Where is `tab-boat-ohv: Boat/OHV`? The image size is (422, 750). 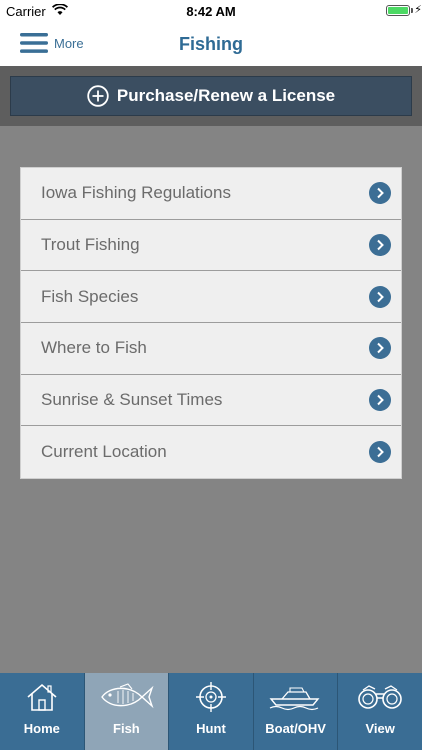 tab-boat-ohv: Boat/OHV is located at coordinates (296, 711).